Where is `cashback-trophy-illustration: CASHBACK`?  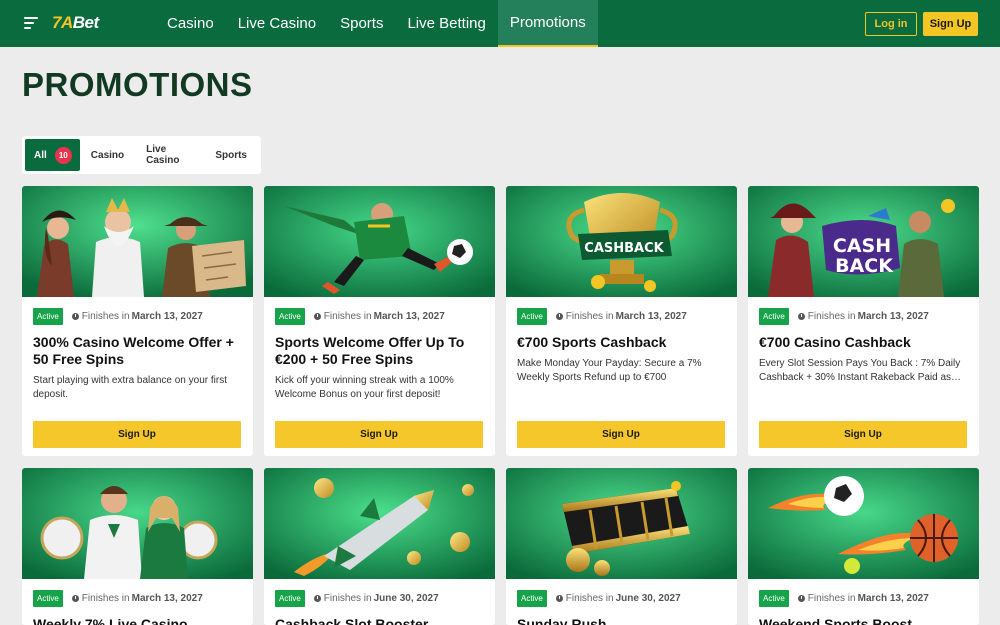 cashback-trophy-illustration: CASHBACK is located at coordinates (621, 241).